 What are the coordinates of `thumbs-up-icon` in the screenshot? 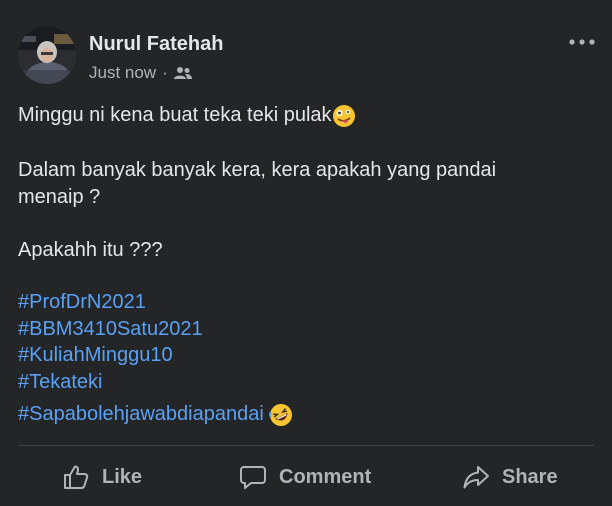 It's located at (76, 477).